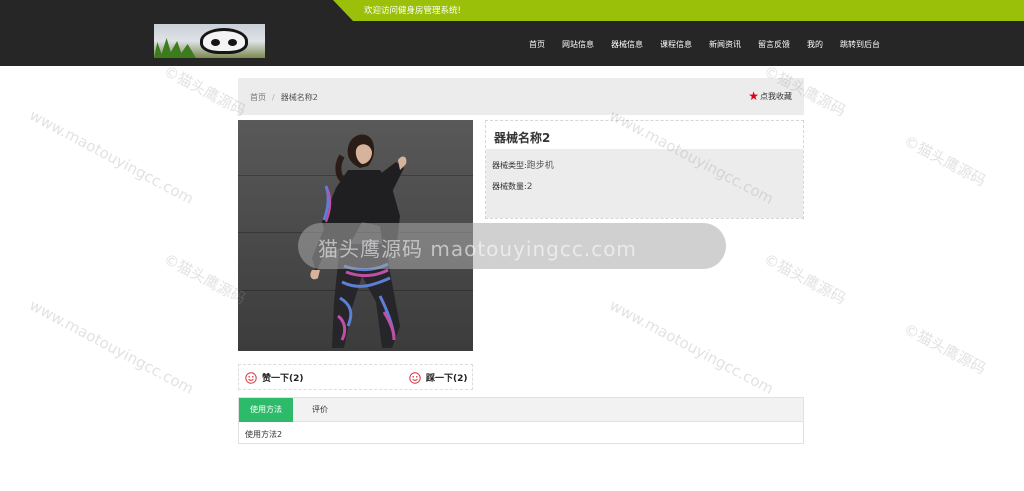 Image resolution: width=1024 pixels, height=491 pixels. Describe the element at coordinates (644, 183) in the screenshot. I see `product-details: 器械类型:跑步机 器械数量:2` at that location.